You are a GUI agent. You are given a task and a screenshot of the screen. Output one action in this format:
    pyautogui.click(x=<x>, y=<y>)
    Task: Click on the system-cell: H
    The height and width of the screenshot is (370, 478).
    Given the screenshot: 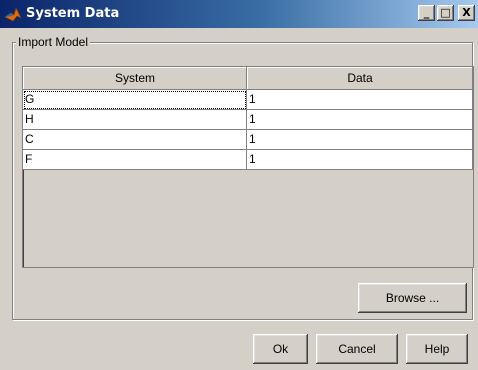 What is the action you would take?
    pyautogui.click(x=135, y=120)
    